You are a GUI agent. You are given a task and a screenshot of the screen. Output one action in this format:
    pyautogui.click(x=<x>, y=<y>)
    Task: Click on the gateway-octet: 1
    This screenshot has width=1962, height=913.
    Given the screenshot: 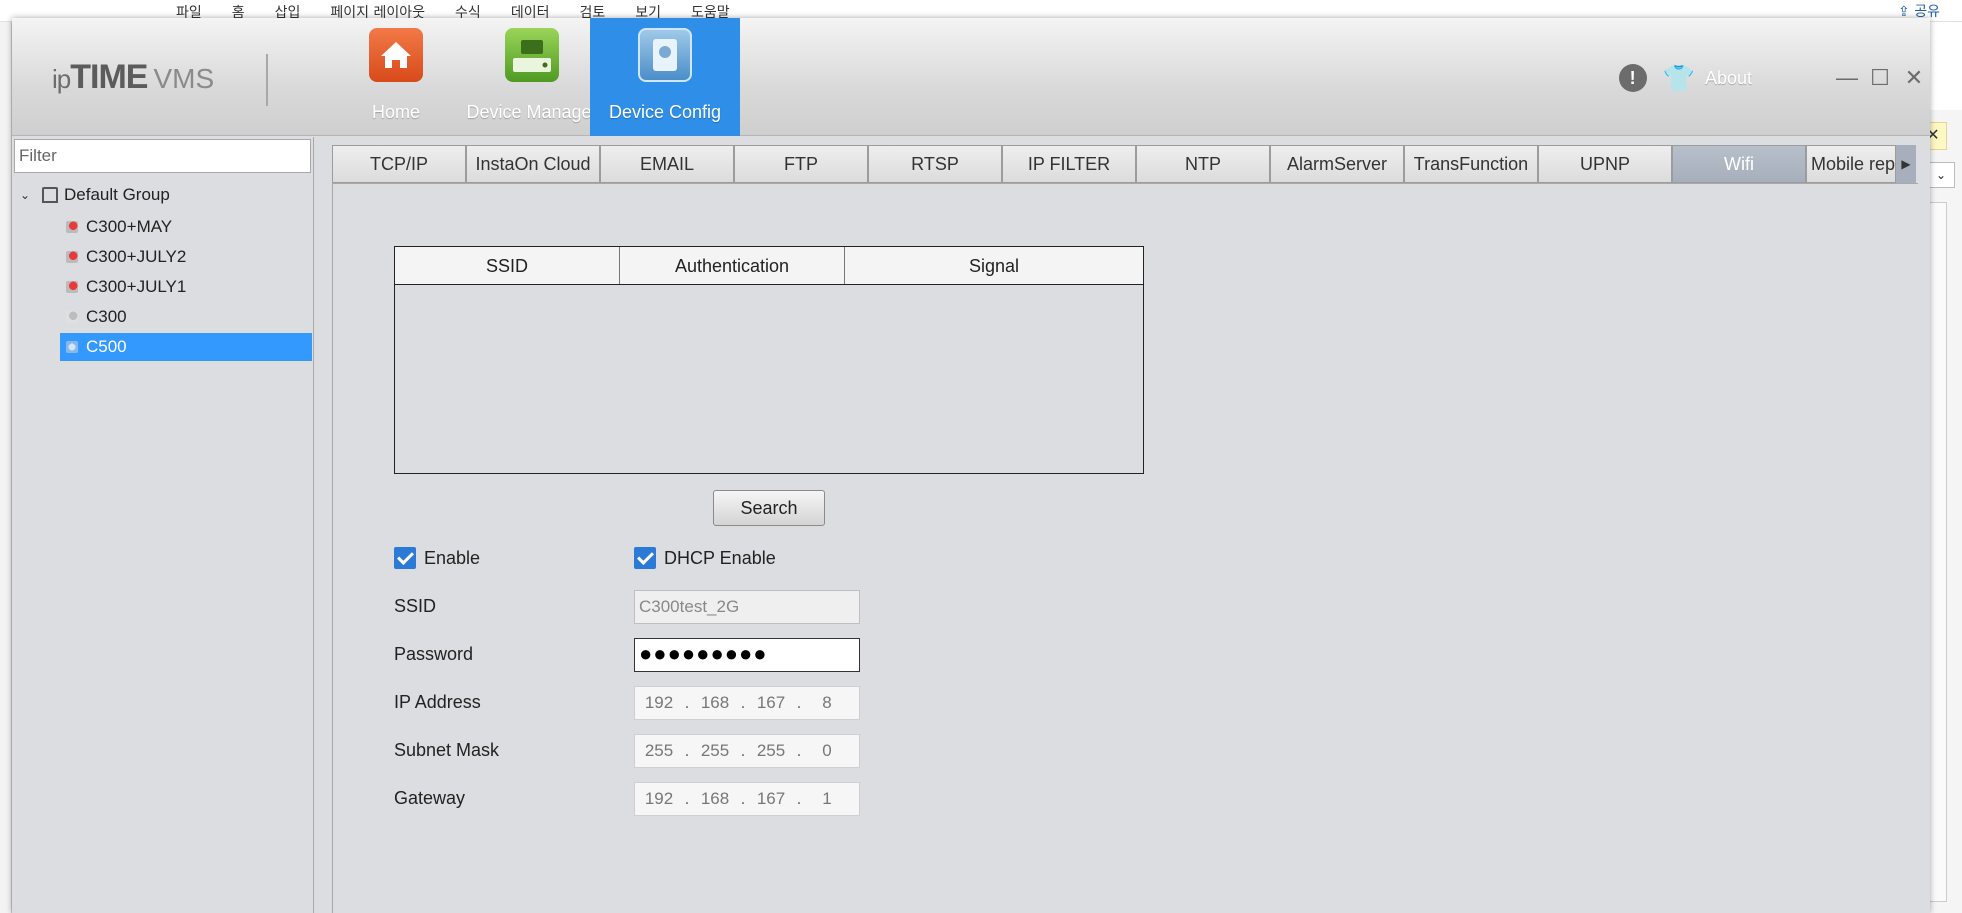 What is the action you would take?
    pyautogui.click(x=827, y=799)
    